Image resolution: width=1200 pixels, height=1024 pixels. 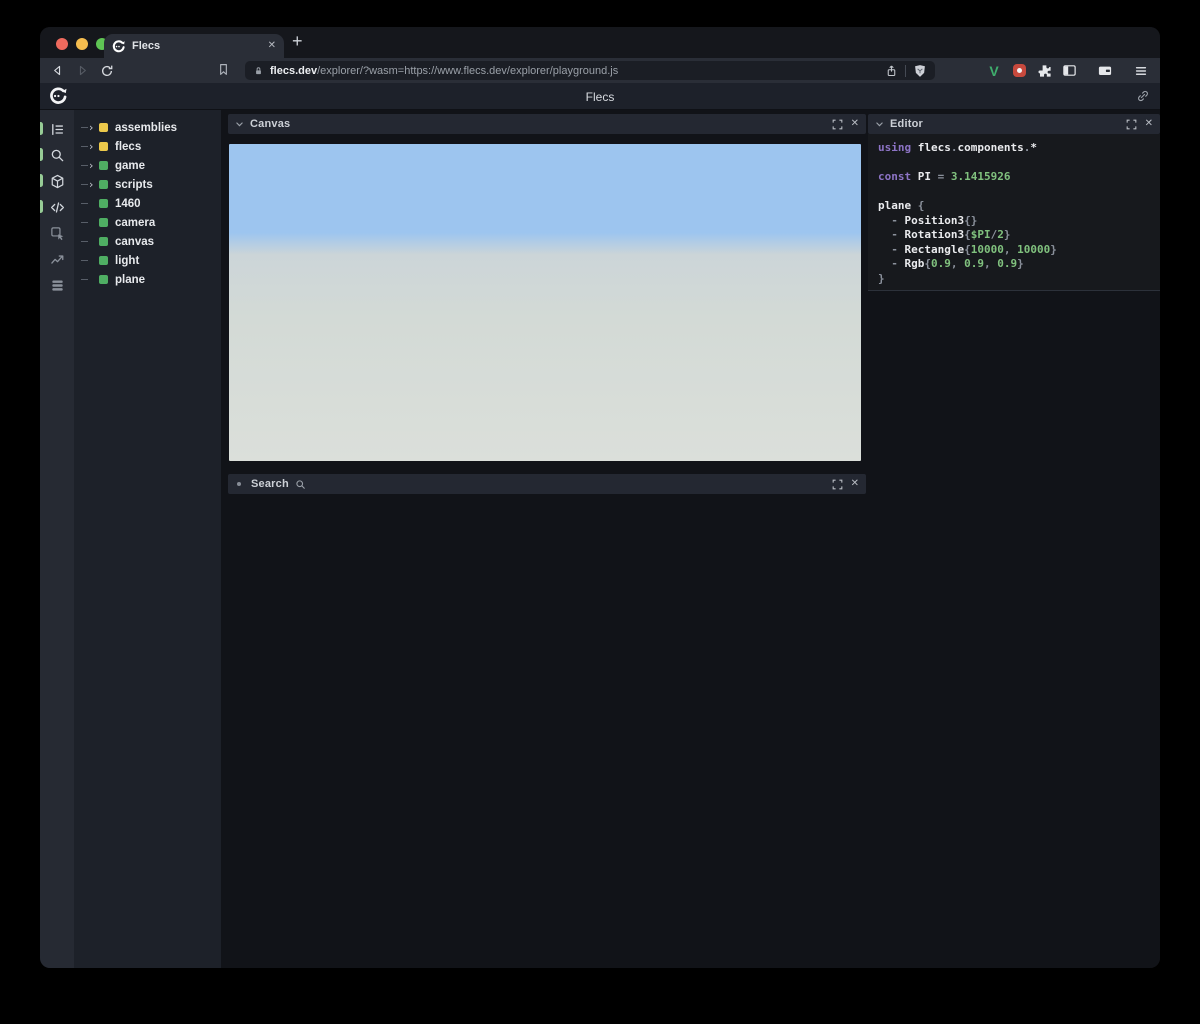 What do you see at coordinates (146, 46) in the screenshot?
I see `tab-title: Flecs` at bounding box center [146, 46].